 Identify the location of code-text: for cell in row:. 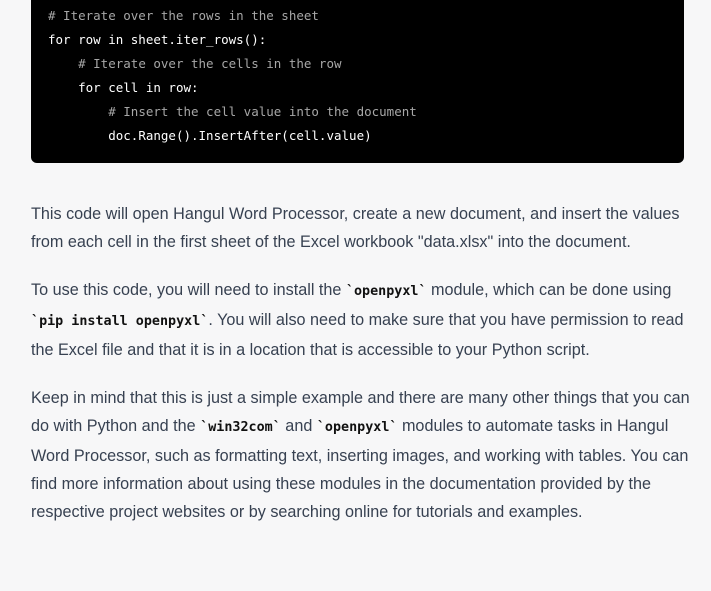
(138, 87).